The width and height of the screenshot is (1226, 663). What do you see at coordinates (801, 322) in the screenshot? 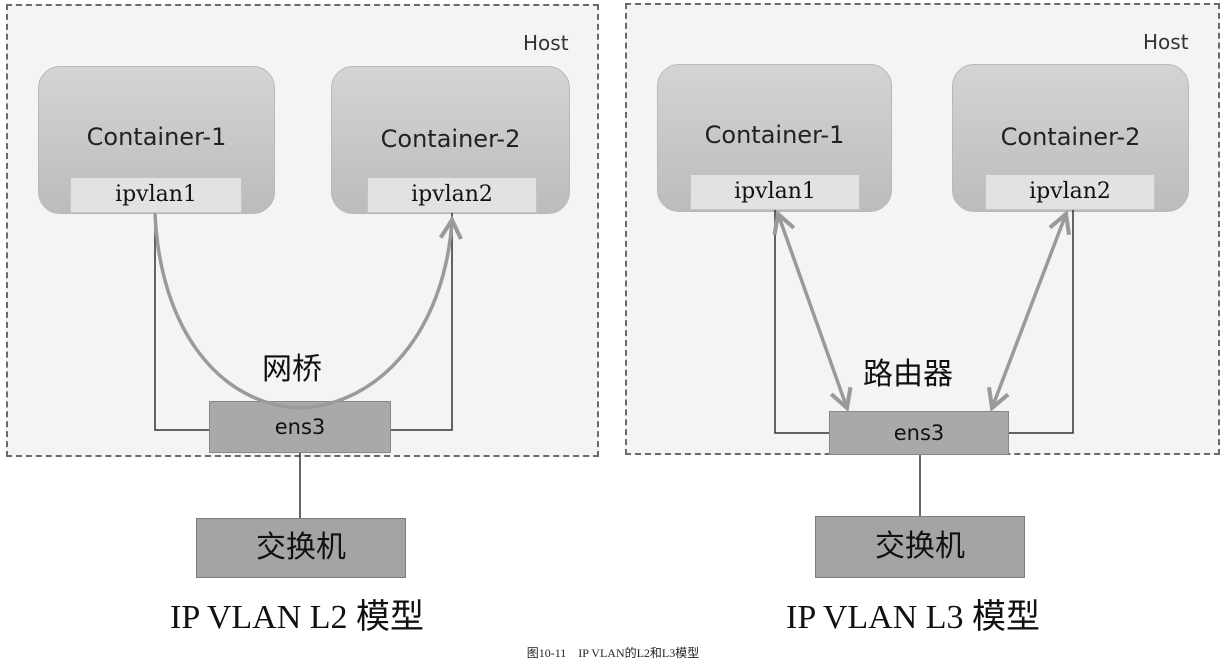
I see `wire-ipvlan1-ens3-right` at bounding box center [801, 322].